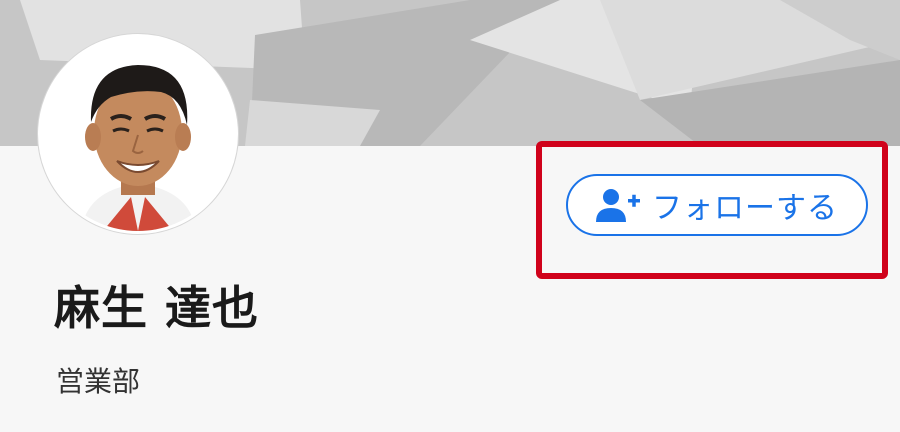  I want to click on follow-button-label: フォローする, so click(745, 208).